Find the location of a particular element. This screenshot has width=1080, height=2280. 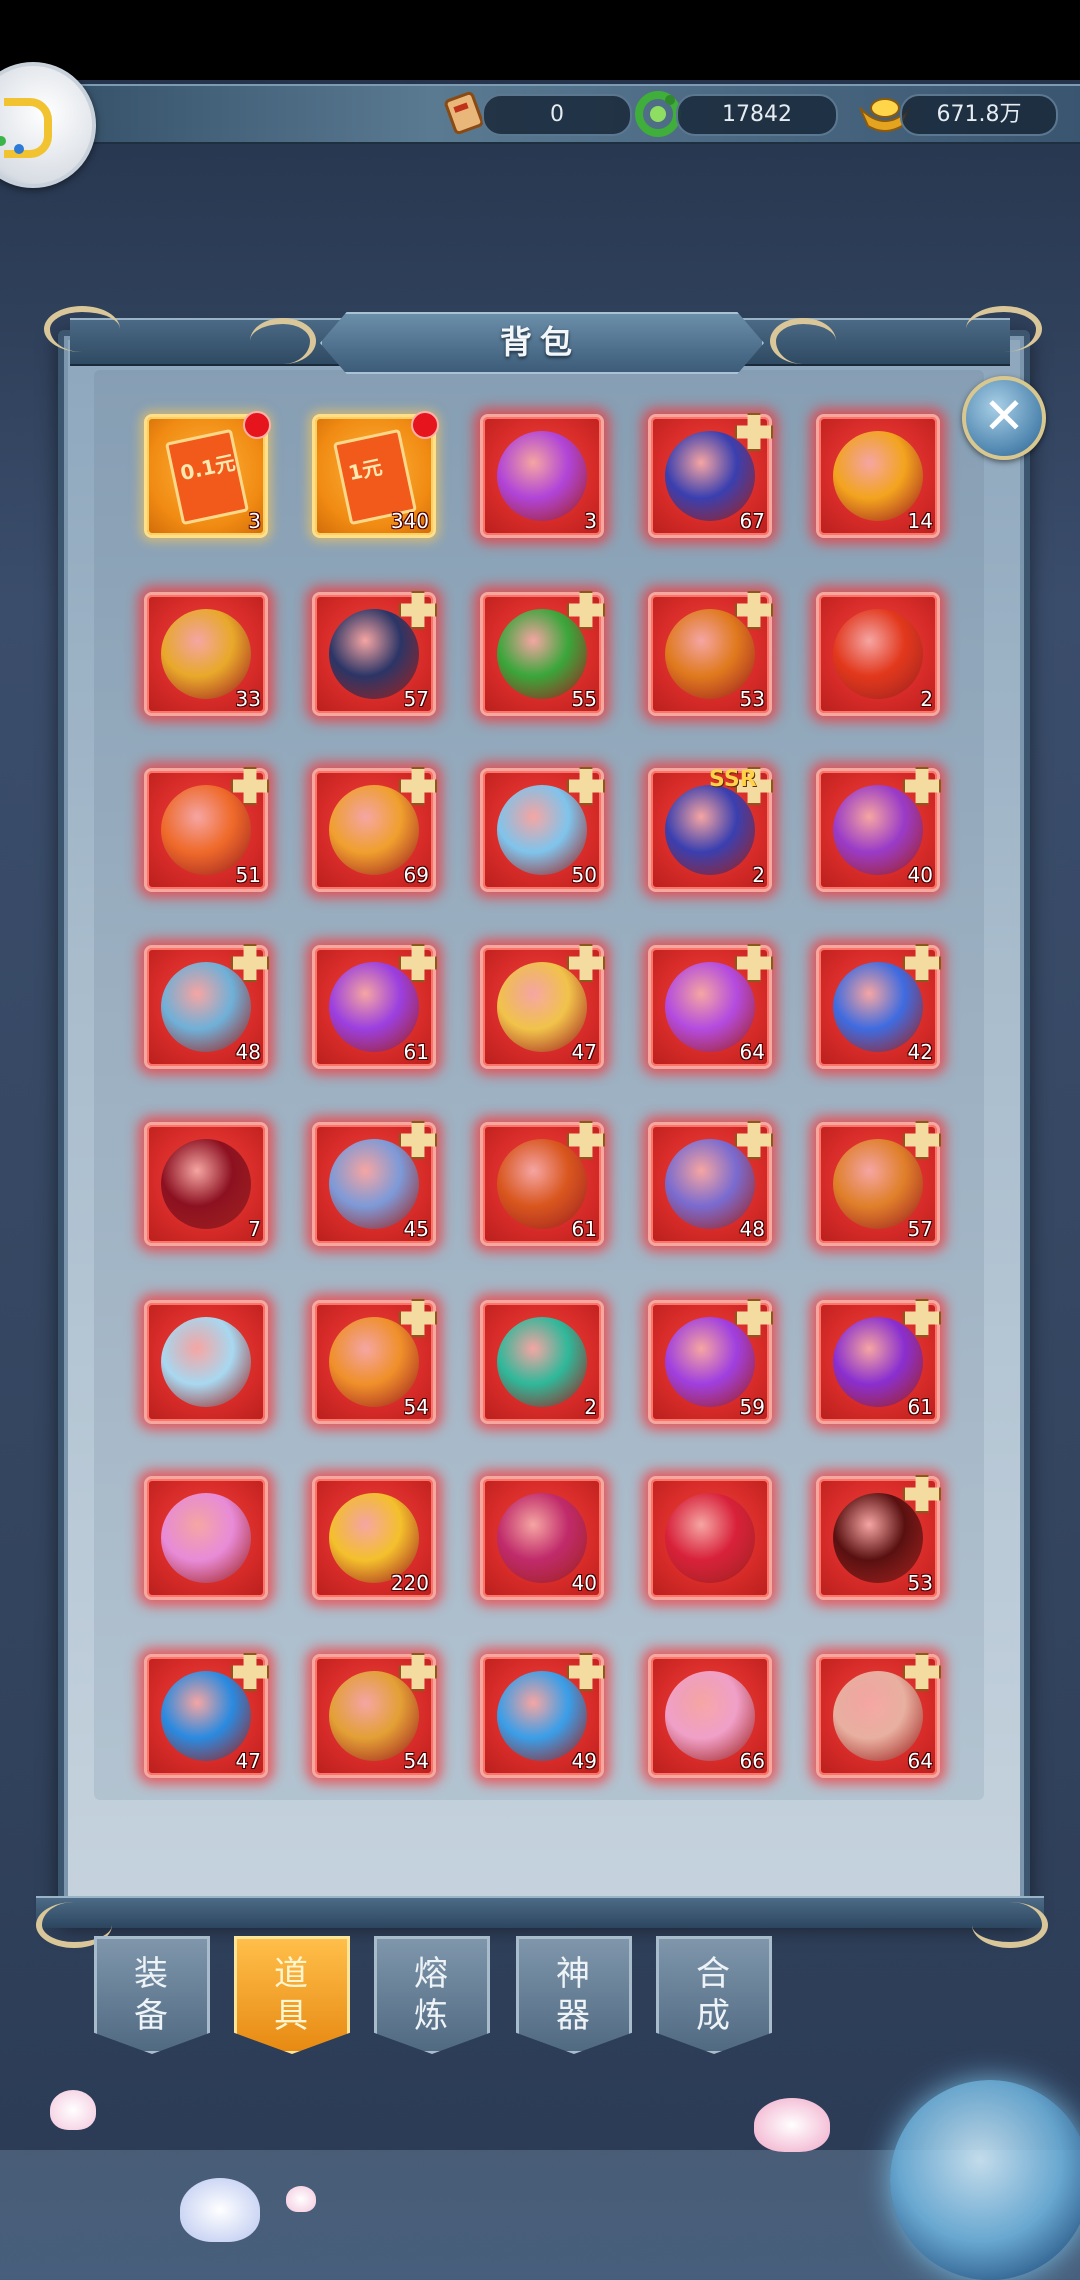

inventory-item: 1元 340 is located at coordinates (375, 474).